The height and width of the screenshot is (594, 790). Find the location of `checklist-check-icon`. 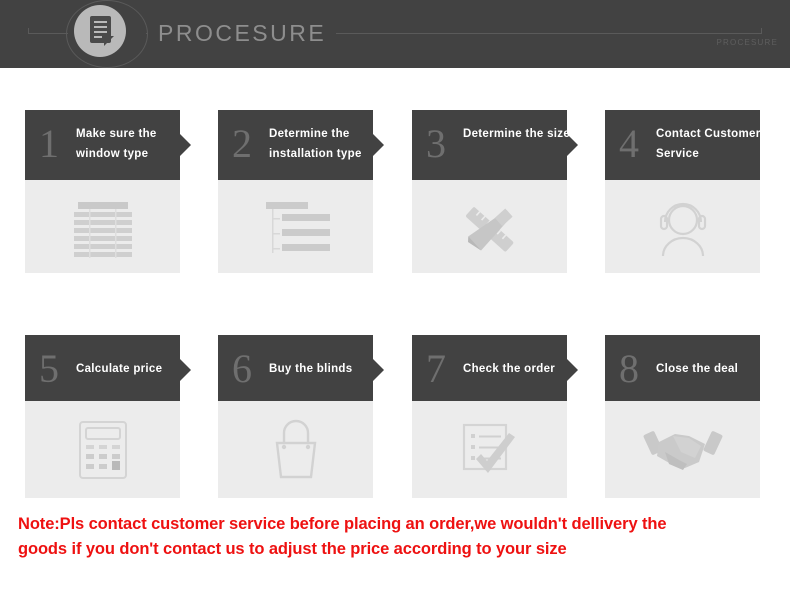

checklist-check-icon is located at coordinates (489, 449).